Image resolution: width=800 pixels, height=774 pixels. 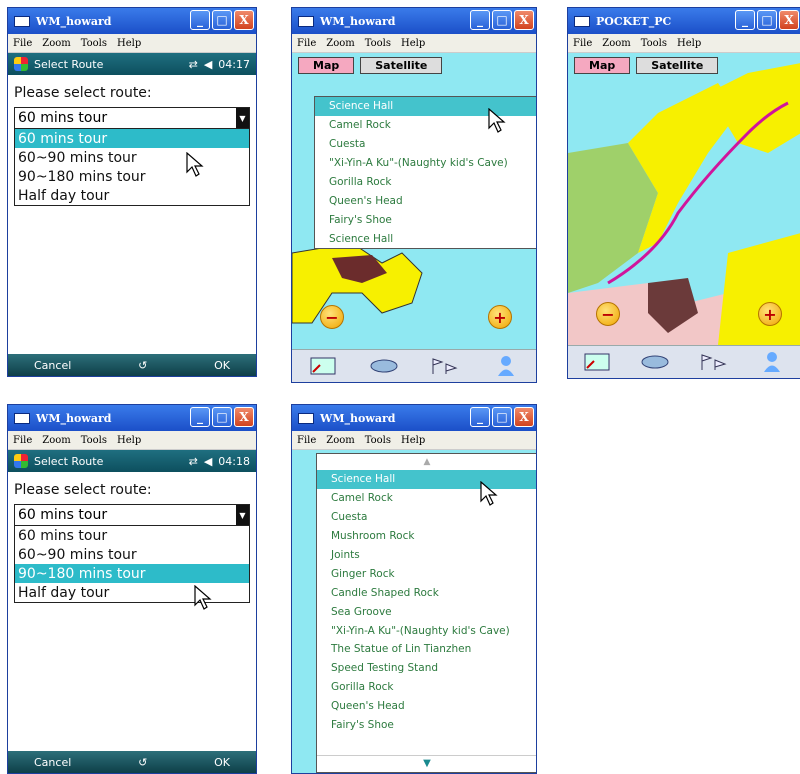 What do you see at coordinates (426, 536) in the screenshot?
I see `poi-item: Mushroom Rock` at bounding box center [426, 536].